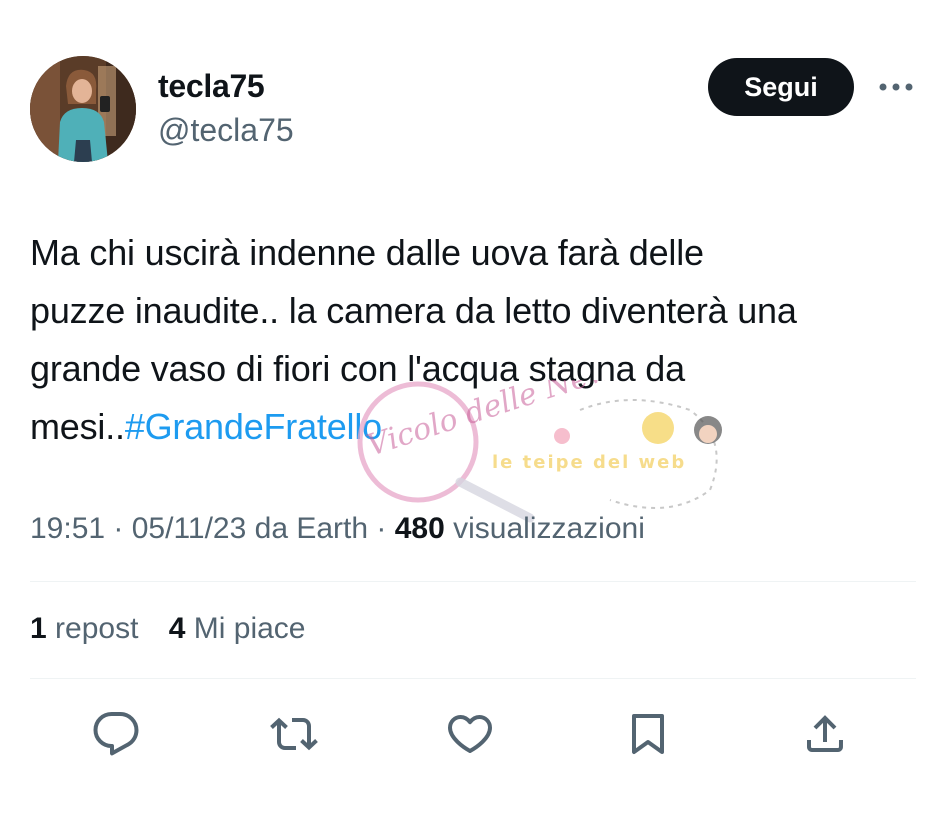  Describe the element at coordinates (480, 427) in the screenshot. I see `tweet-last-line: mesi..#GrandeFratello` at that location.